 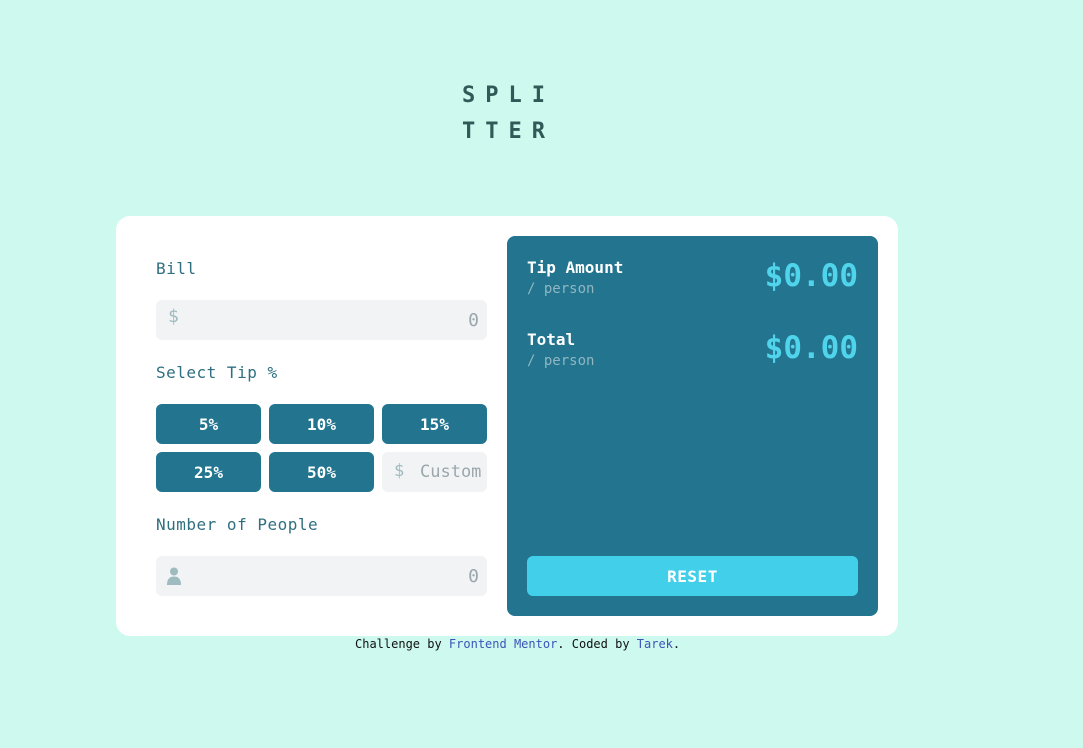 I want to click on logo-line-2: TTER, so click(x=508, y=131).